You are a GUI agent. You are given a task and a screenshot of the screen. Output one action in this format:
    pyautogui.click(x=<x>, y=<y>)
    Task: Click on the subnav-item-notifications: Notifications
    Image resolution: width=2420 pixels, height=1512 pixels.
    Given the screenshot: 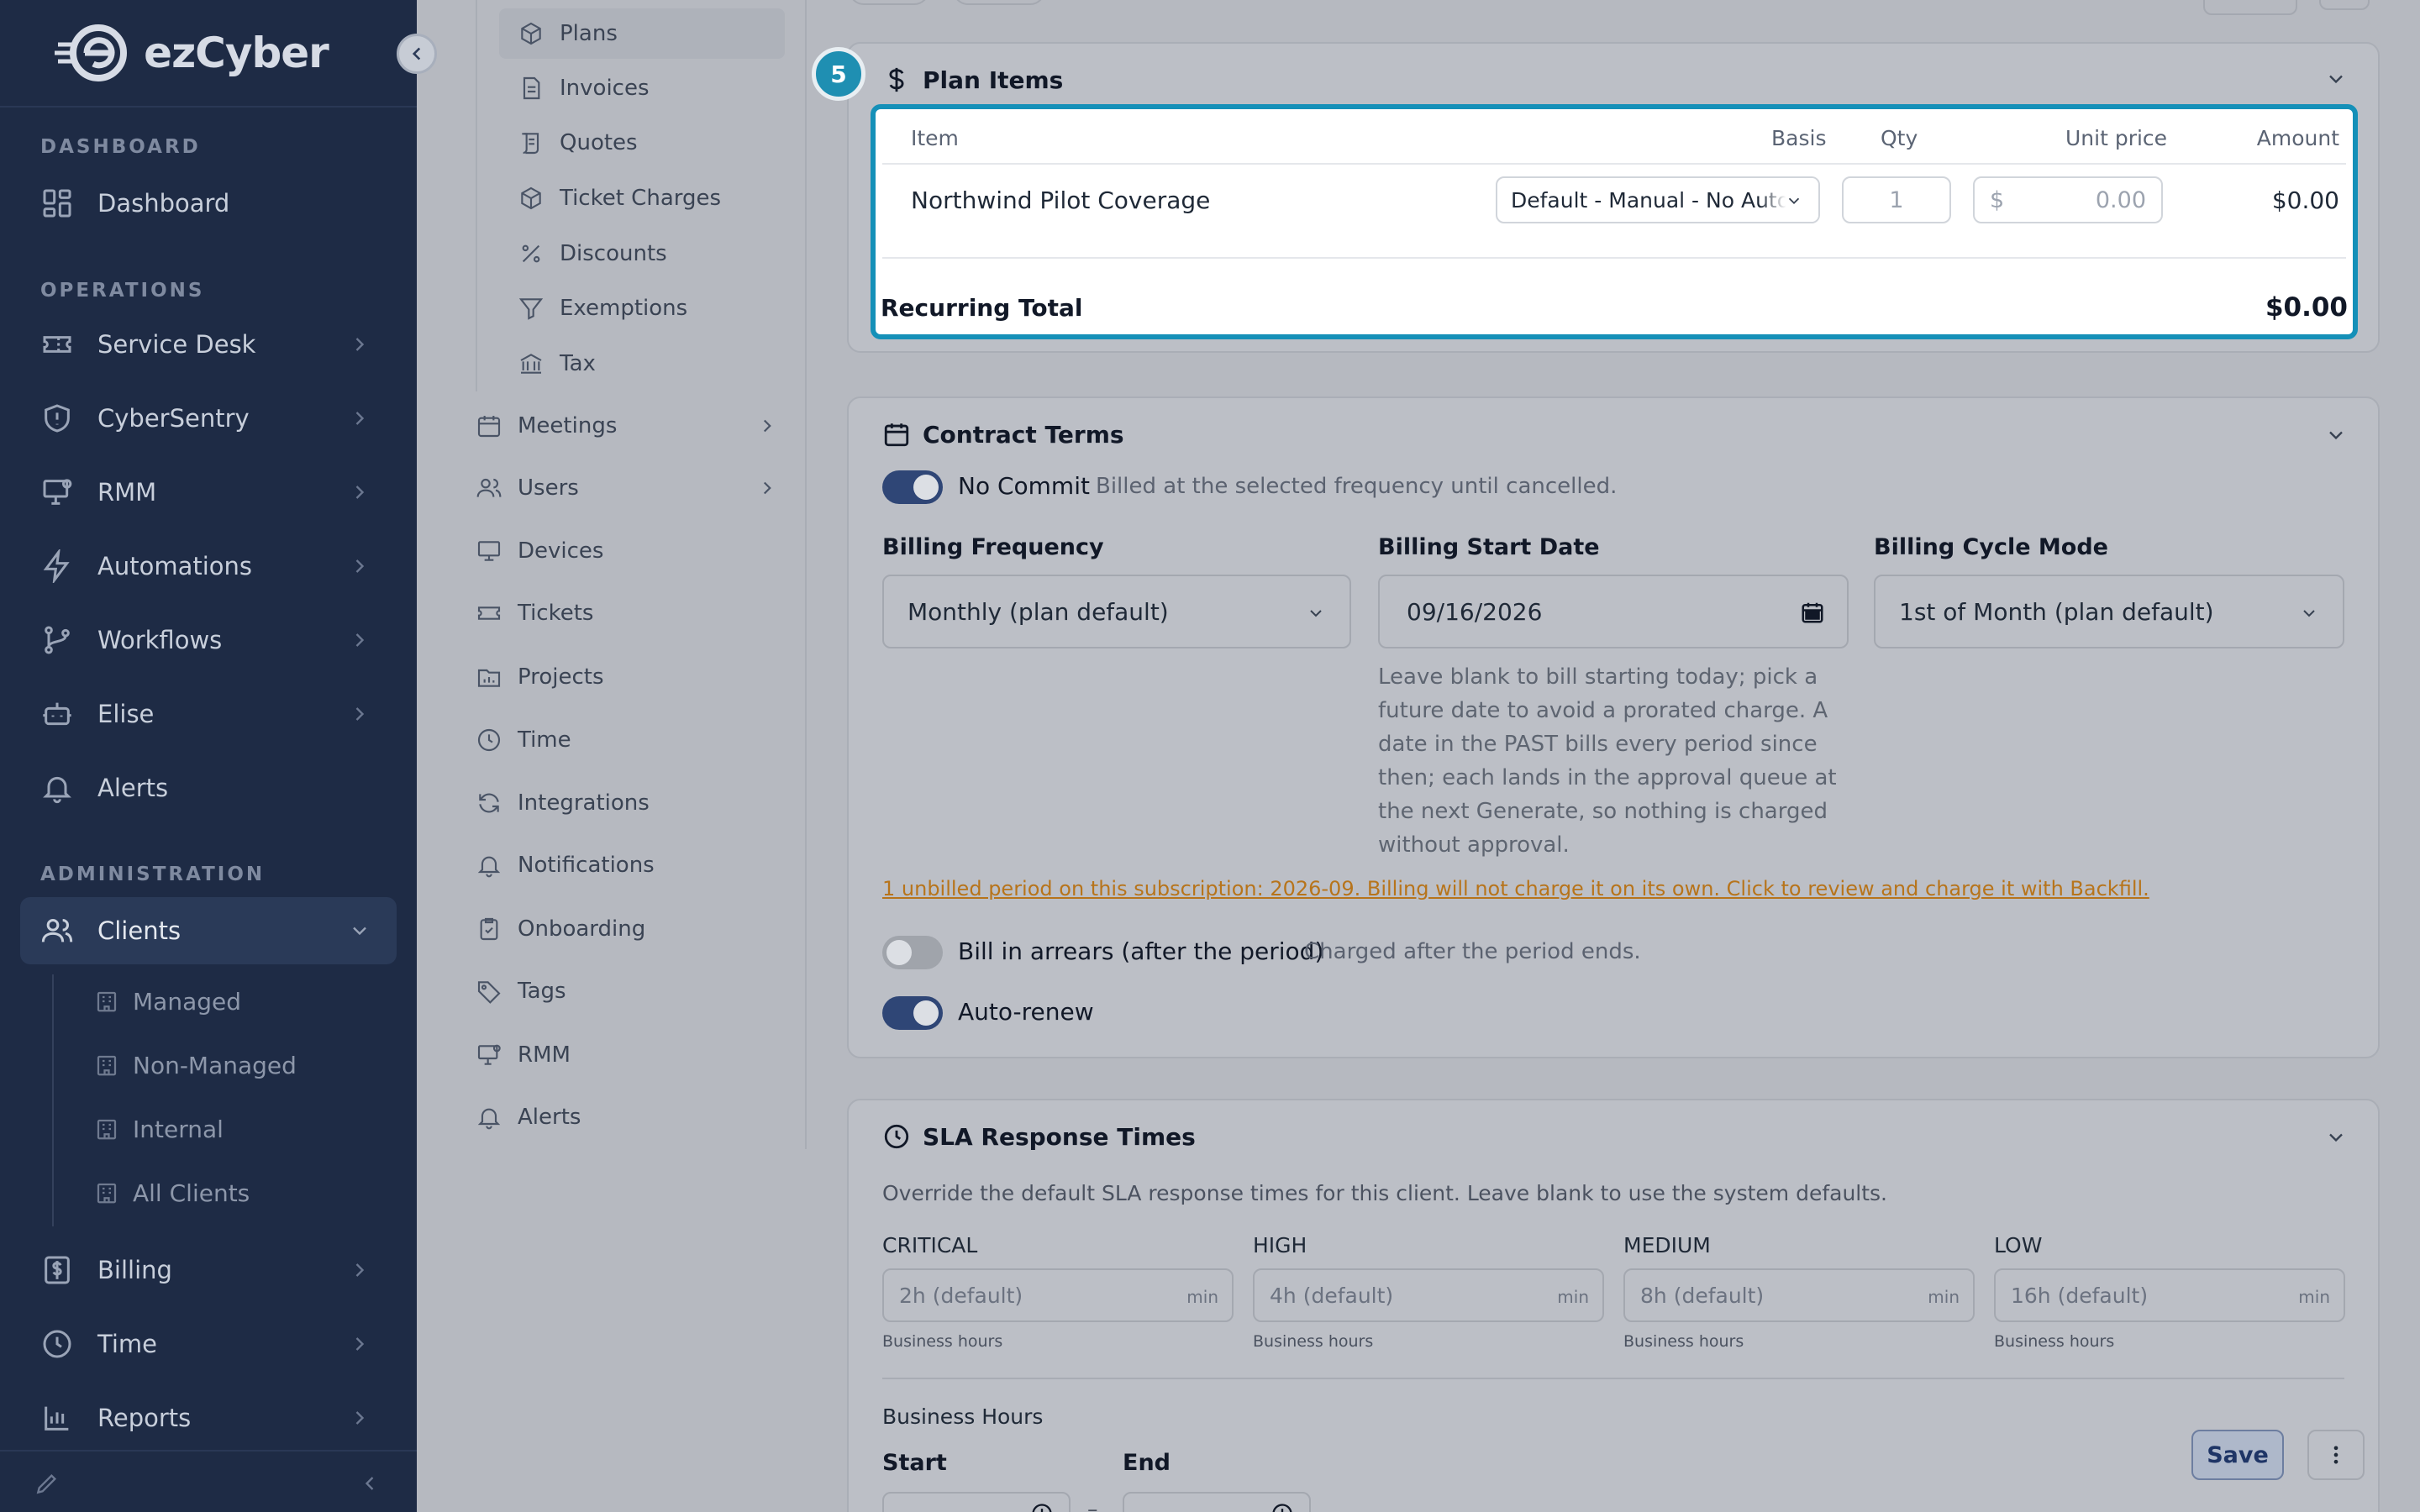 What is the action you would take?
    pyautogui.click(x=566, y=865)
    